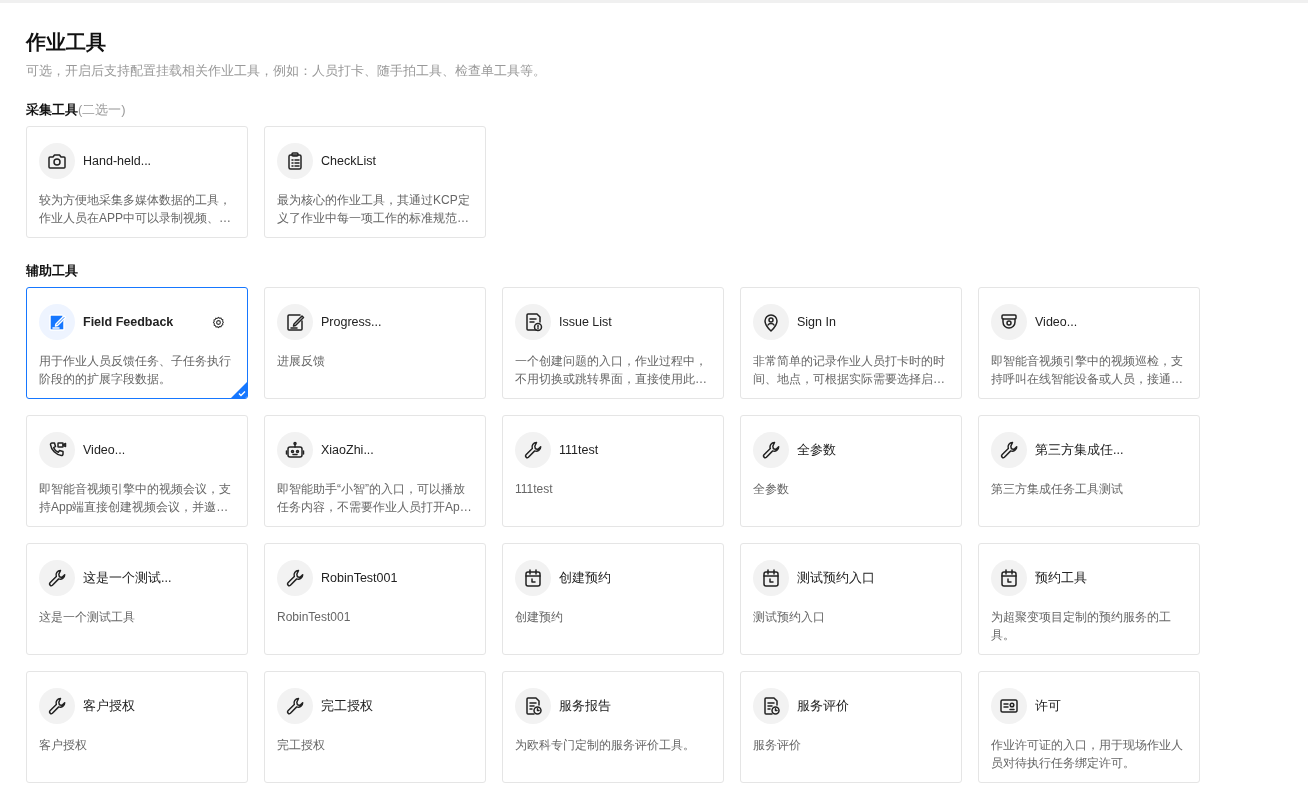 The image size is (1308, 799). What do you see at coordinates (534, 489) in the screenshot?
I see `tool-description: 111test` at bounding box center [534, 489].